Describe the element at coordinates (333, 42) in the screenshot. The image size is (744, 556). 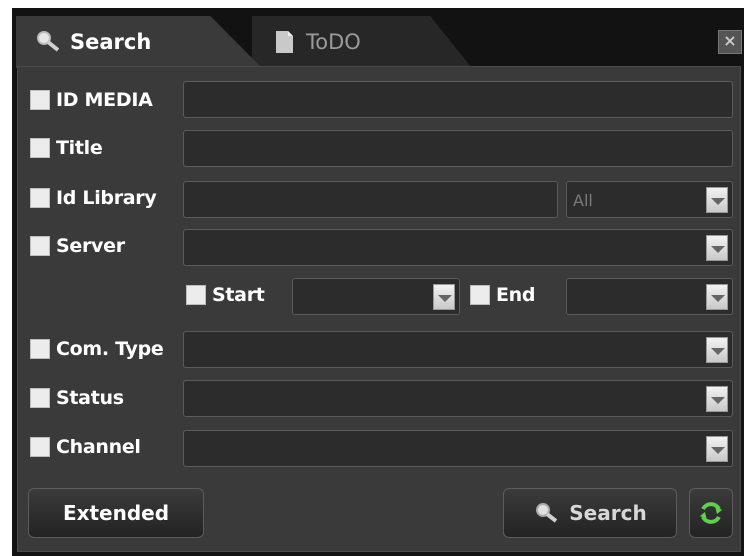
I see `tab-todo-label: ToDO` at that location.